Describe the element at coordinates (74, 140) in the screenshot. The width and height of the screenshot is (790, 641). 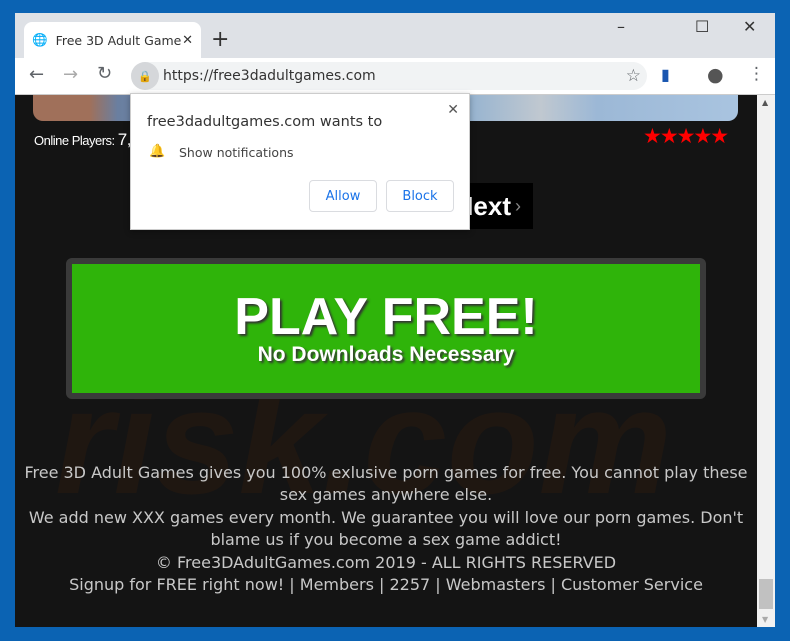
I see `online-label: Online Players:` at that location.